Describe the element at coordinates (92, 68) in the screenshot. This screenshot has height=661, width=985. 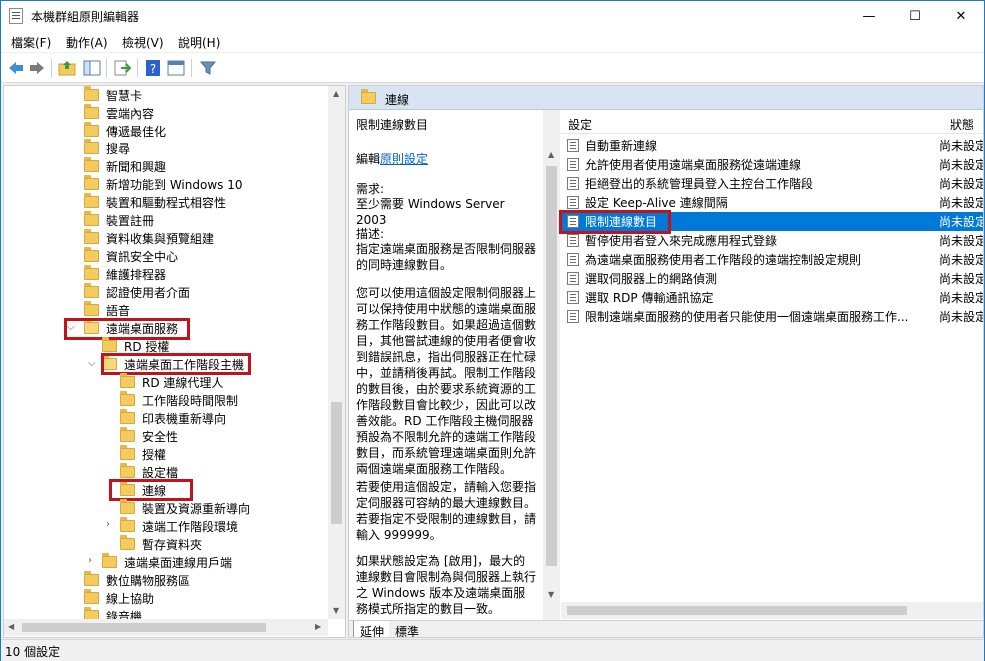
I see `show-hide-tree-icon` at that location.